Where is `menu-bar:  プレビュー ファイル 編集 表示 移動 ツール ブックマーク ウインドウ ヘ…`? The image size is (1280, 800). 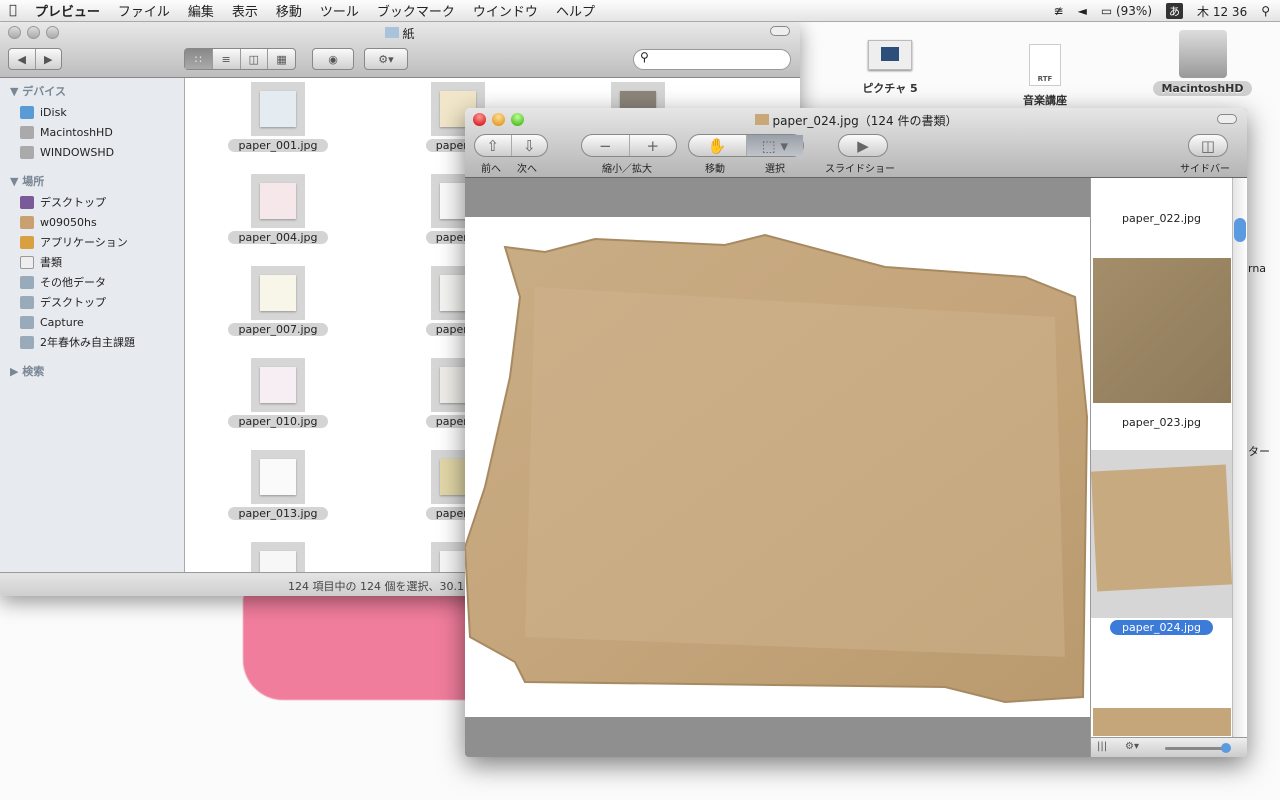
menu-bar:  プレビュー ファイル 編集 表示 移動 ツール ブックマーク ウインドウ ヘ… is located at coordinates (640, 11).